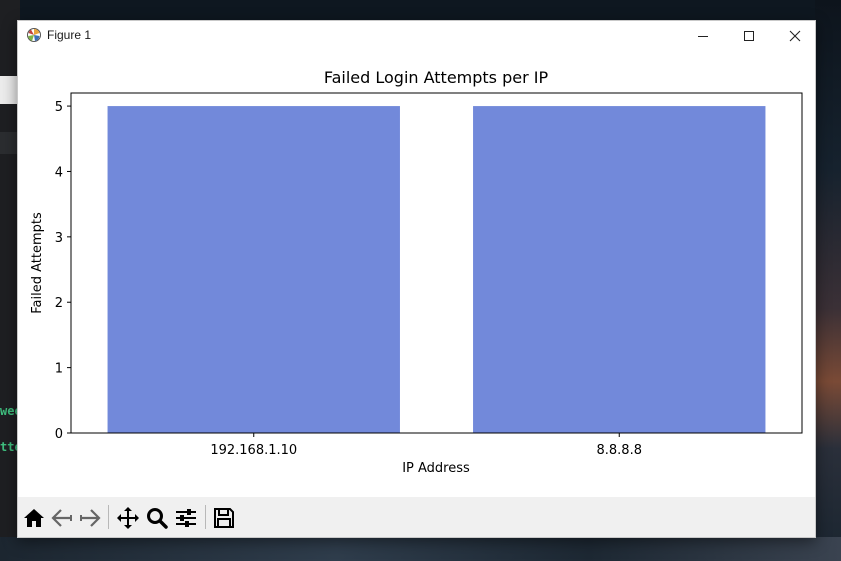 The width and height of the screenshot is (841, 561). What do you see at coordinates (63, 271) in the screenshot?
I see `y-axis-ticks: 0 1 2 3 4 5` at bounding box center [63, 271].